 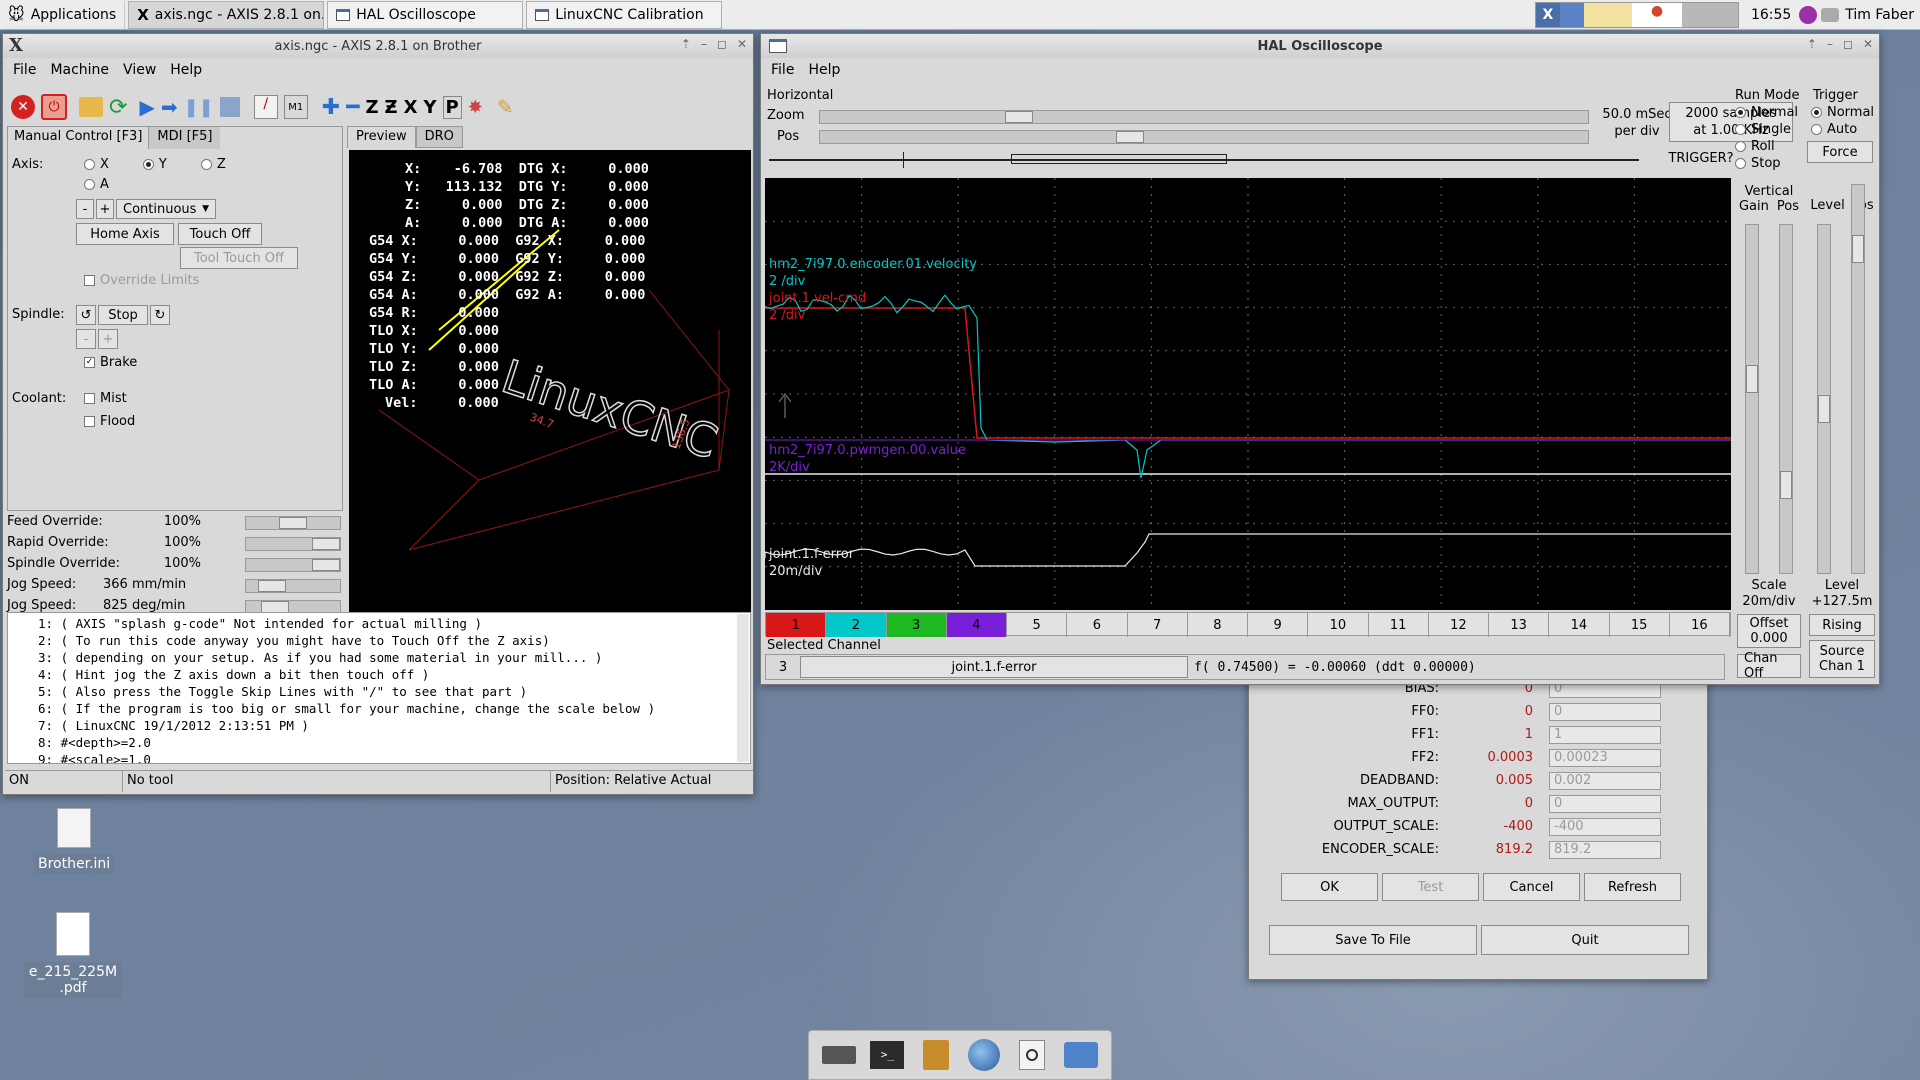 What do you see at coordinates (229, 107) in the screenshot?
I see `stop-icon` at bounding box center [229, 107].